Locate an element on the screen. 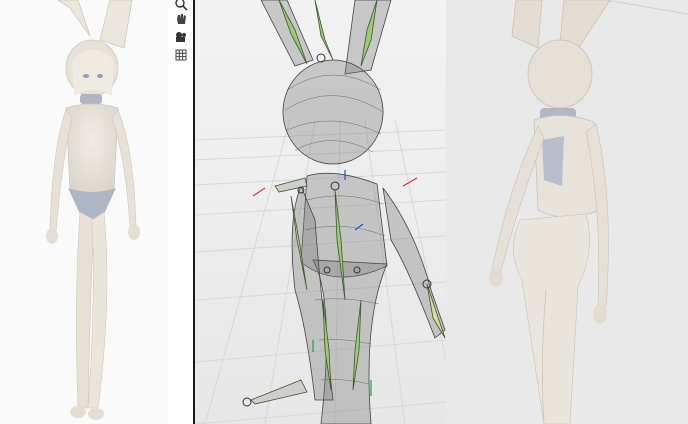  hand-pan-icon is located at coordinates (180, 19).